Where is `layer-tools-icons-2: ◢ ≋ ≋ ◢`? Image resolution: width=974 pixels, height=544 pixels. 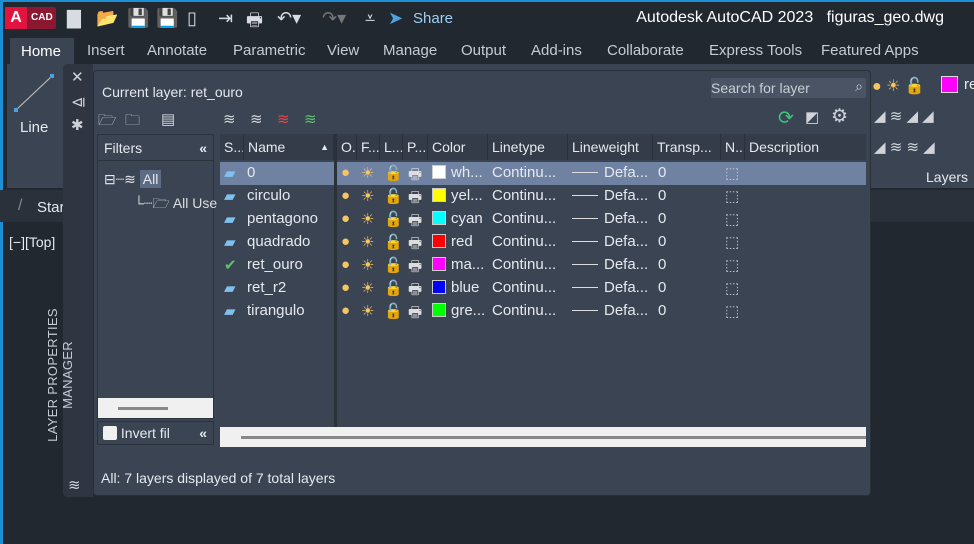
layer-tools-icons-2: ◢ ≋ ≋ ◢ is located at coordinates (904, 147).